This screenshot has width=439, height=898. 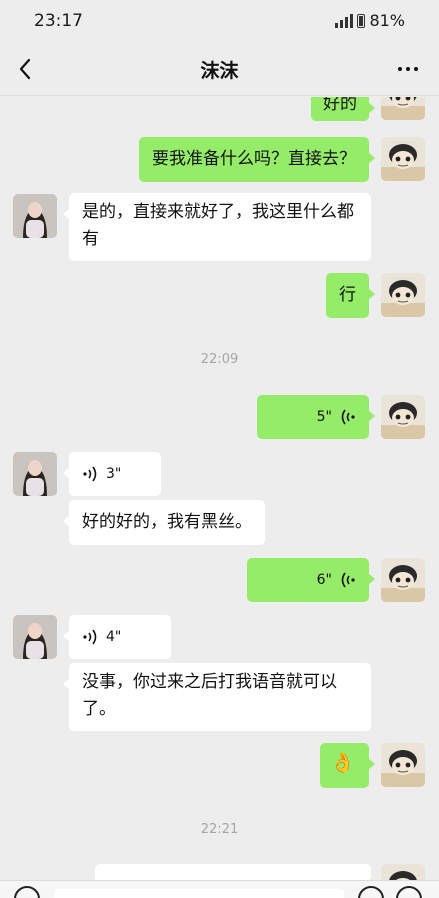 I want to click on chat-header: 沫沫, so click(x=219, y=69).